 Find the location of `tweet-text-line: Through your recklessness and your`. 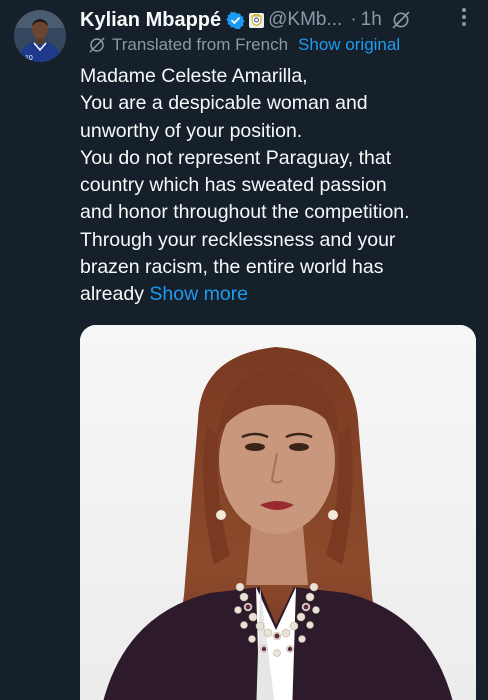

tweet-text-line: Through your recklessness and your is located at coordinates (238, 239).